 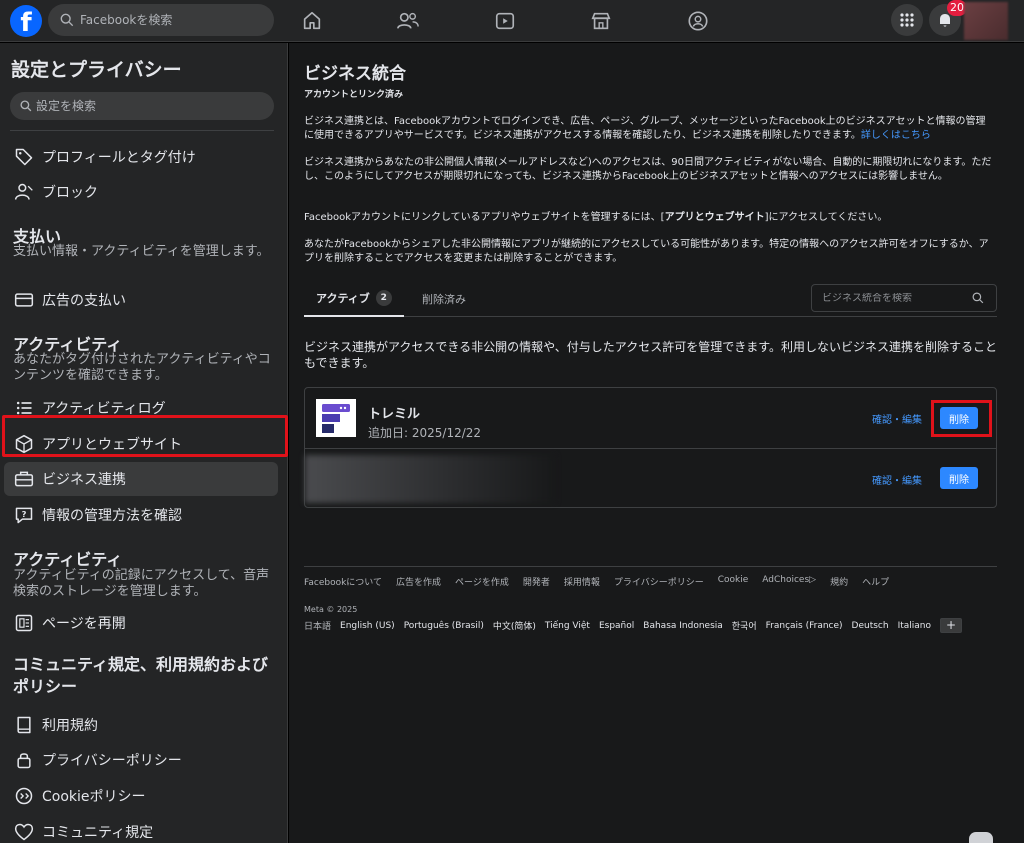 What do you see at coordinates (355, 74) in the screenshot?
I see `page-title: ビジネス統合` at bounding box center [355, 74].